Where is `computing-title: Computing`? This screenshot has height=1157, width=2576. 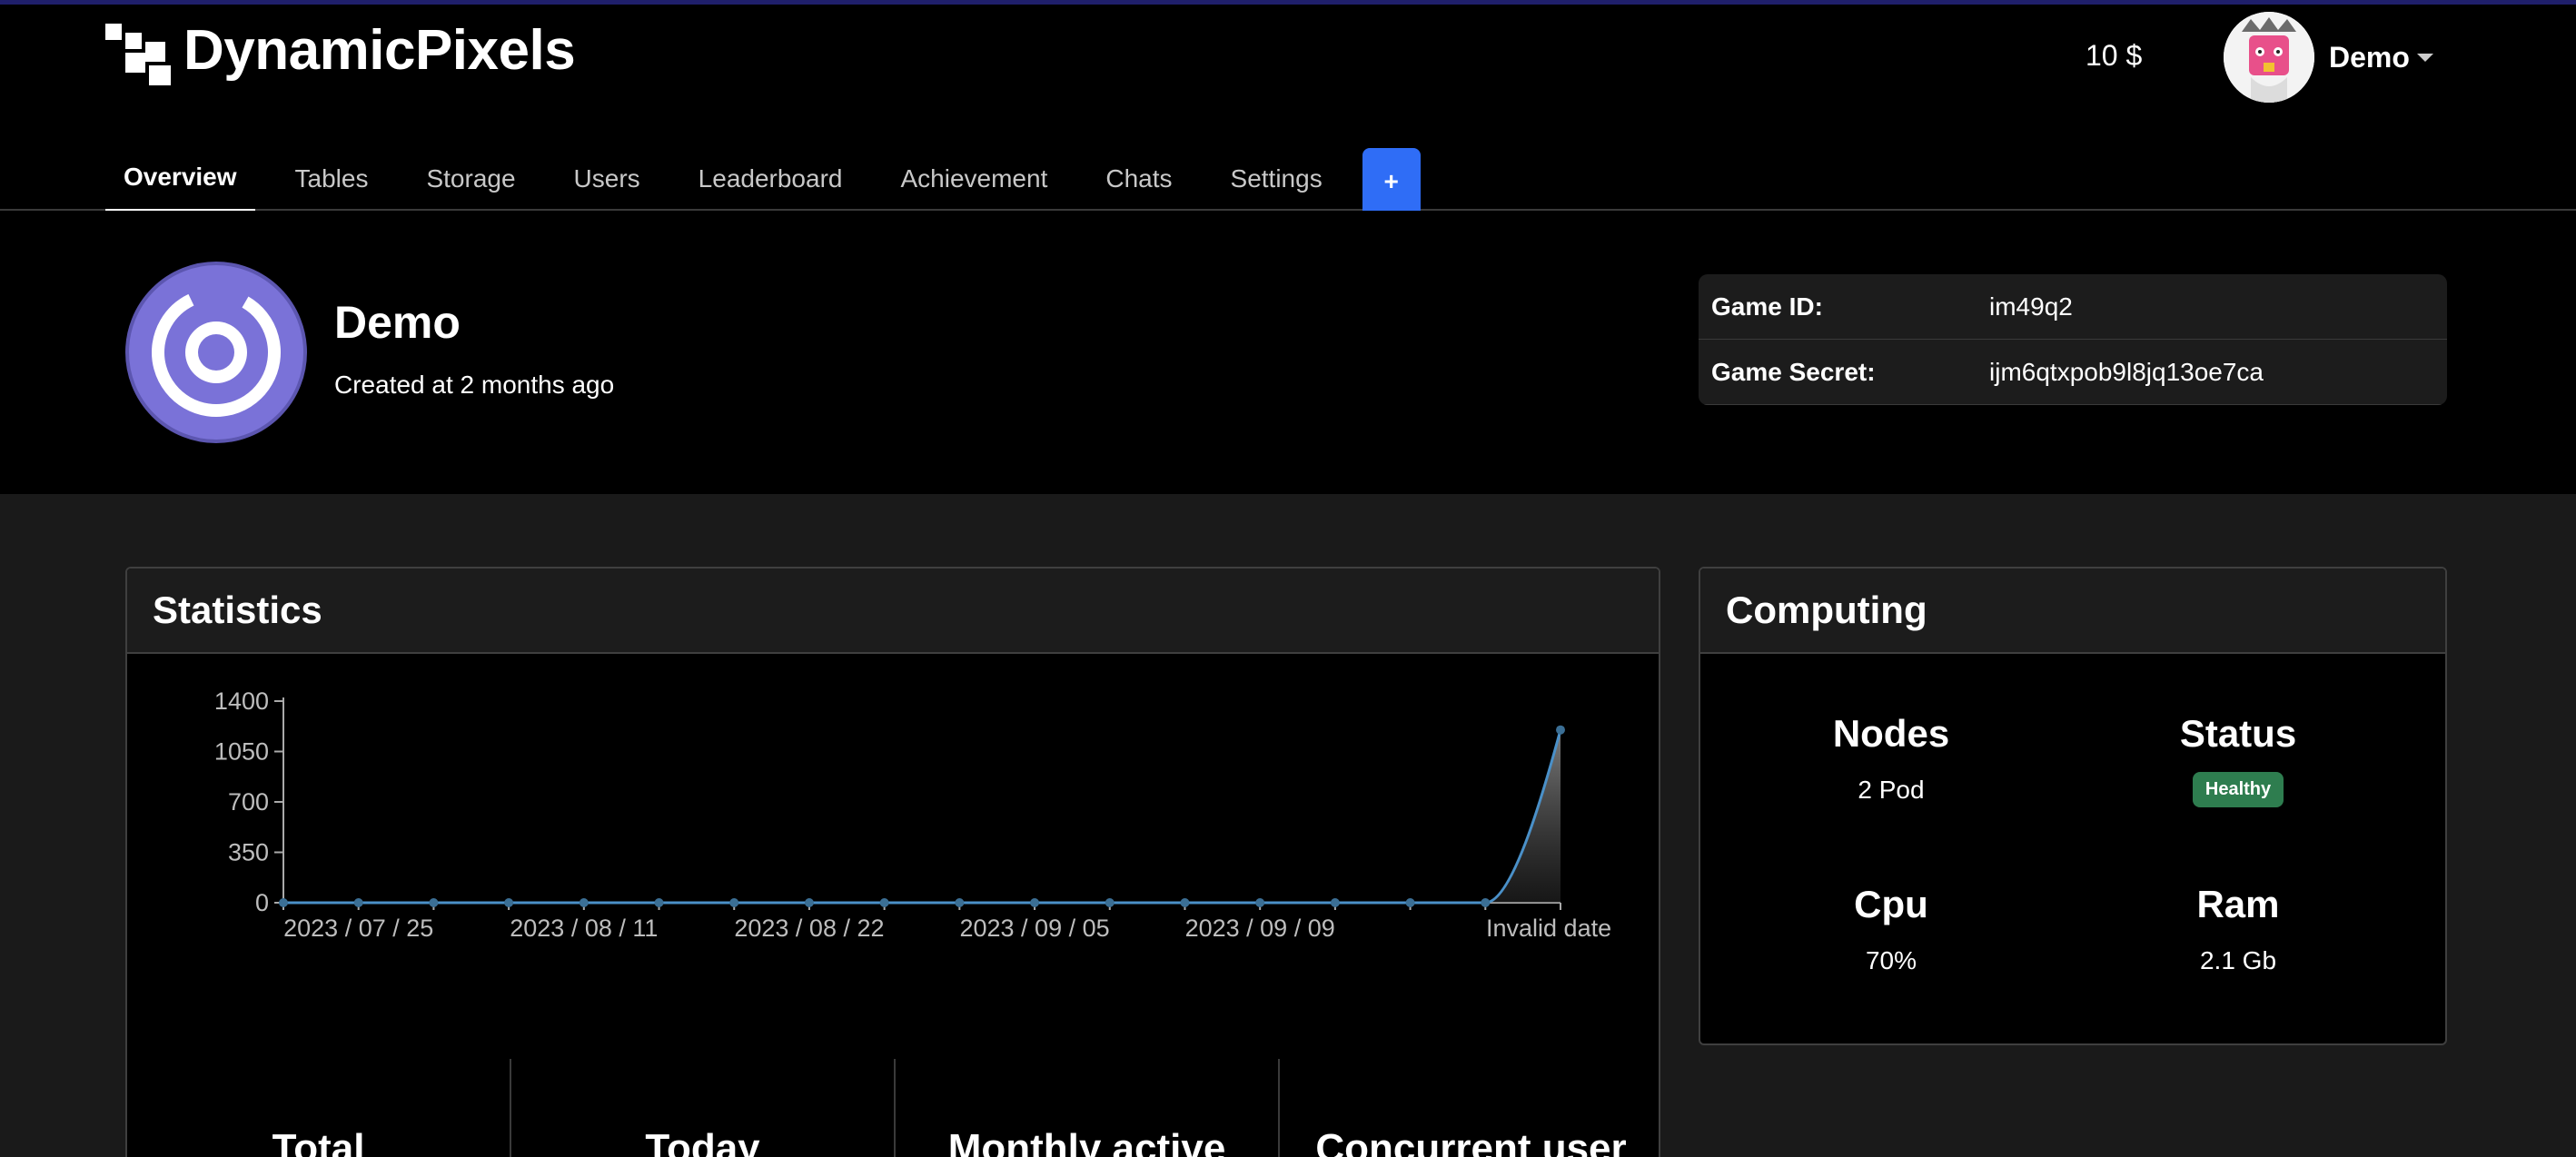
computing-title: Computing is located at coordinates (2072, 611).